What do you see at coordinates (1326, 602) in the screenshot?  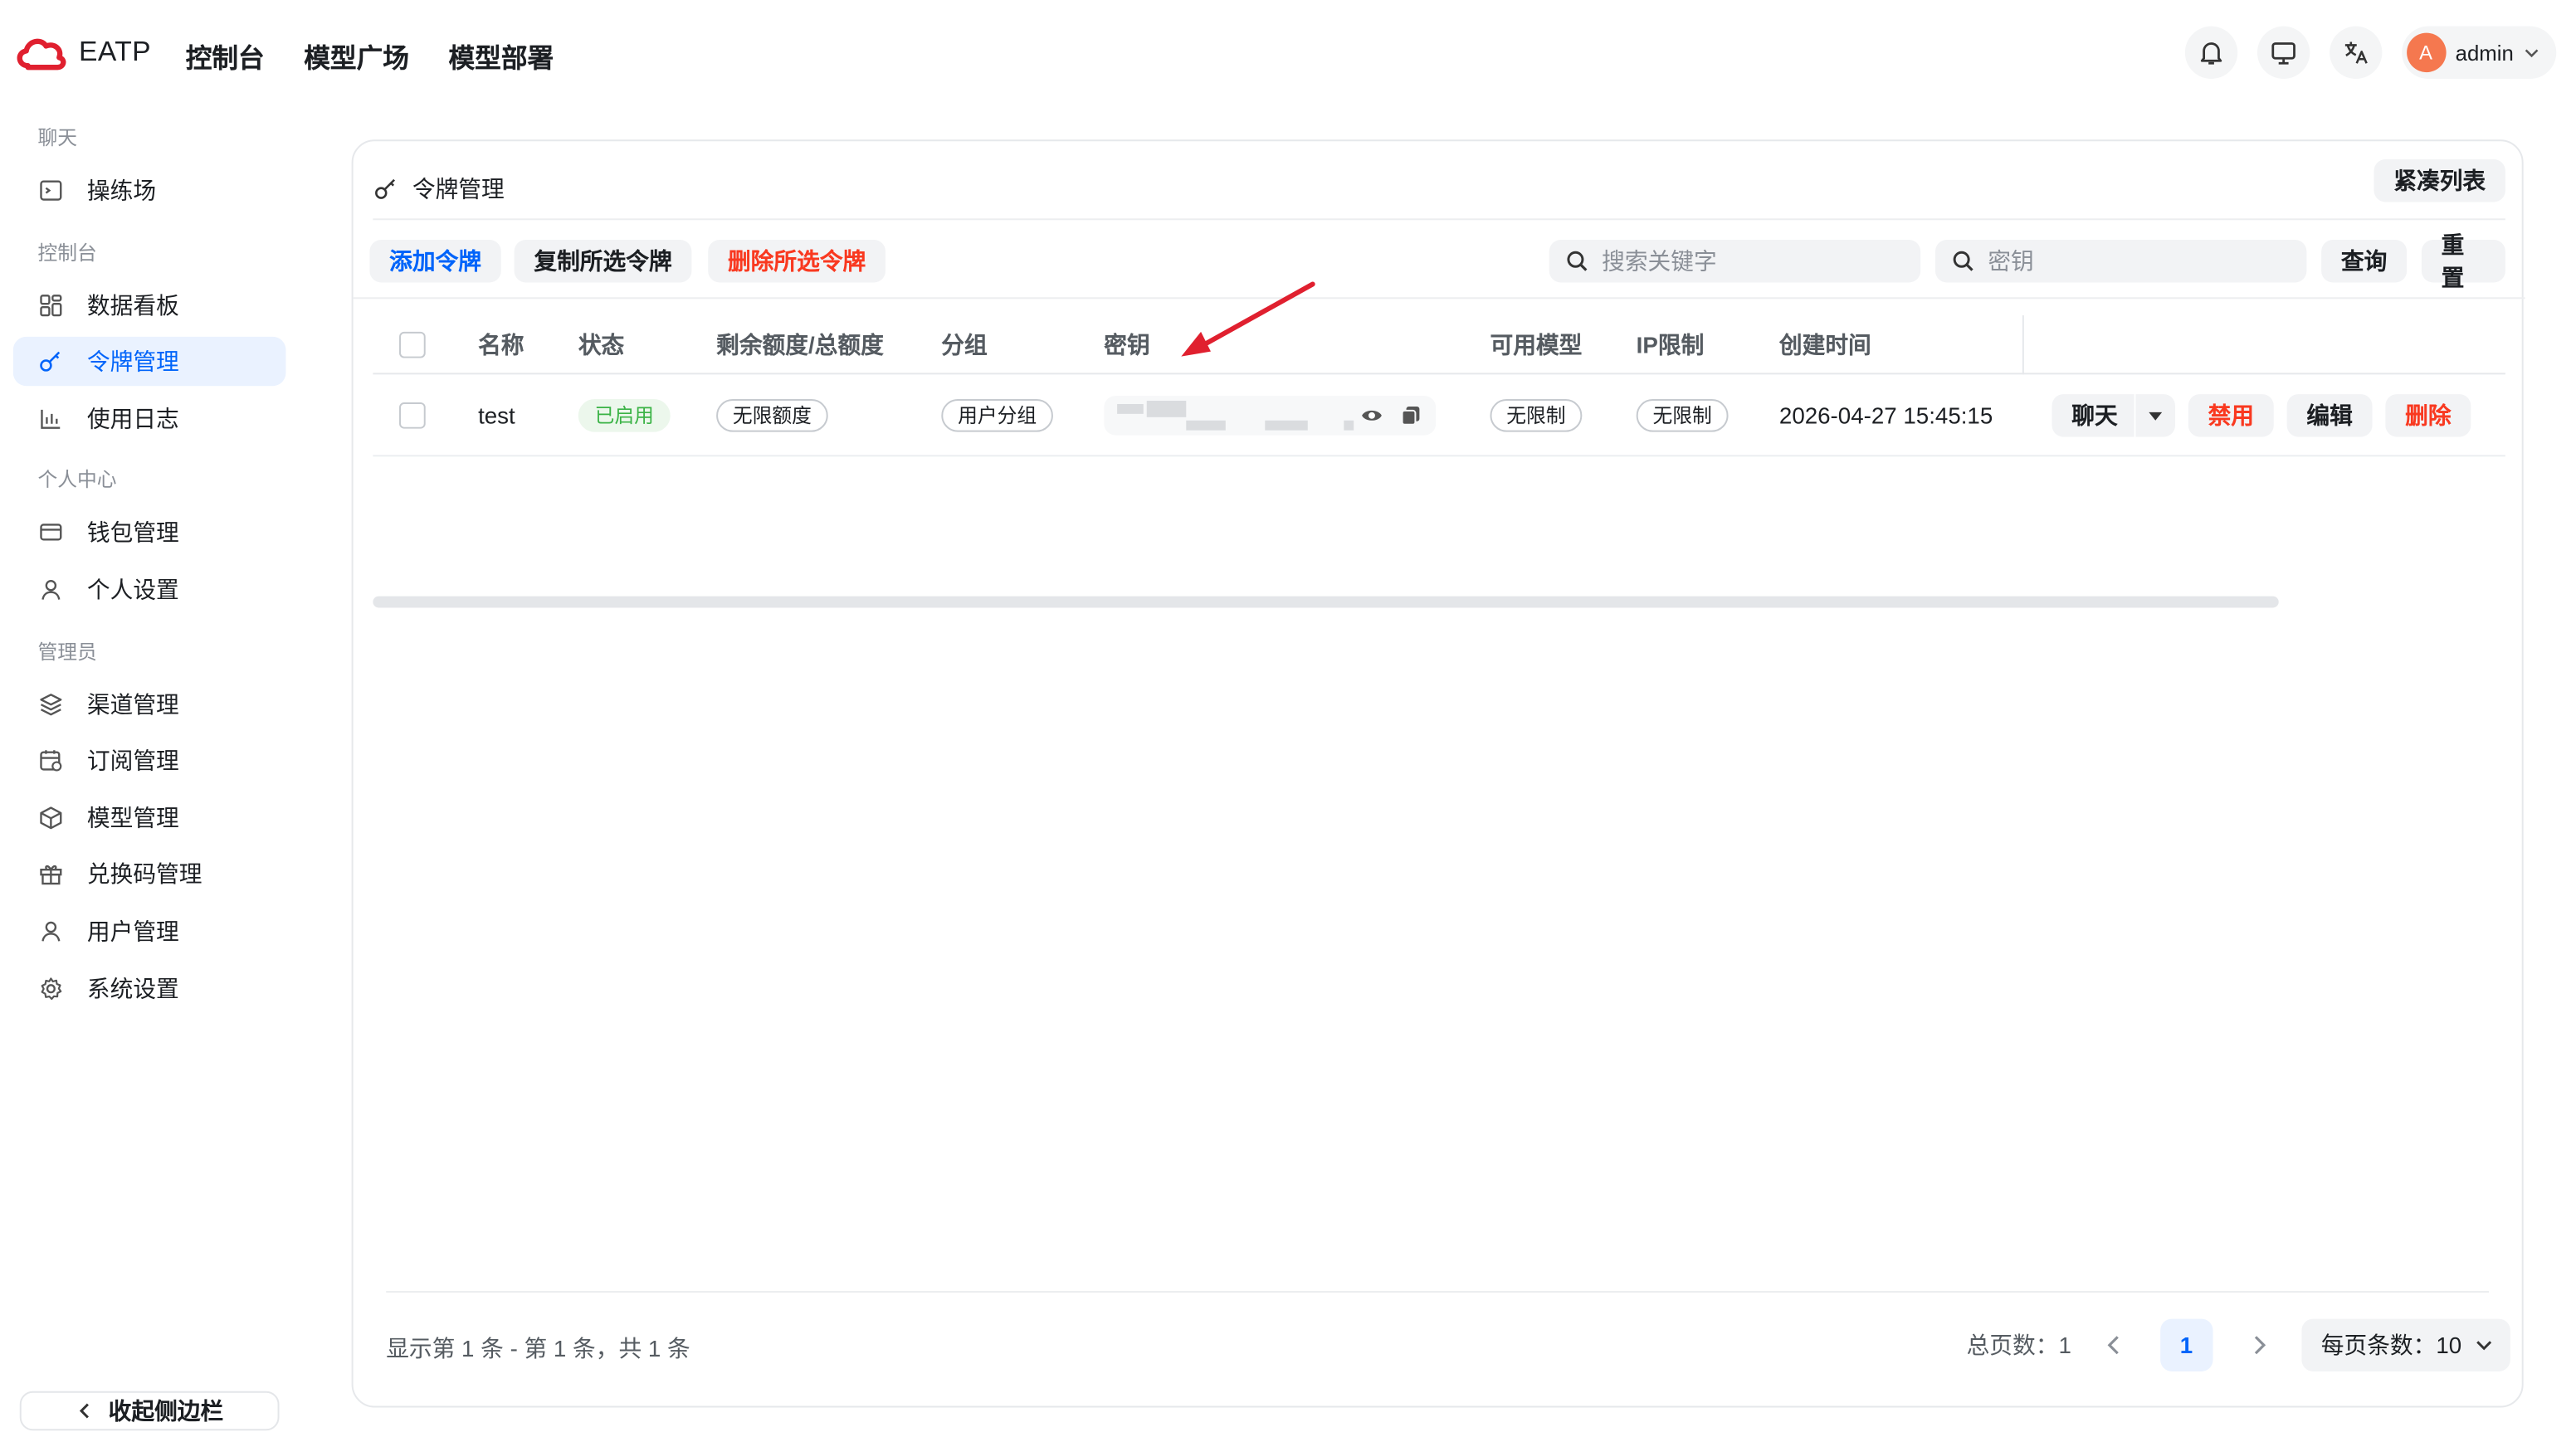 I see `horizontal-scrollbar` at bounding box center [1326, 602].